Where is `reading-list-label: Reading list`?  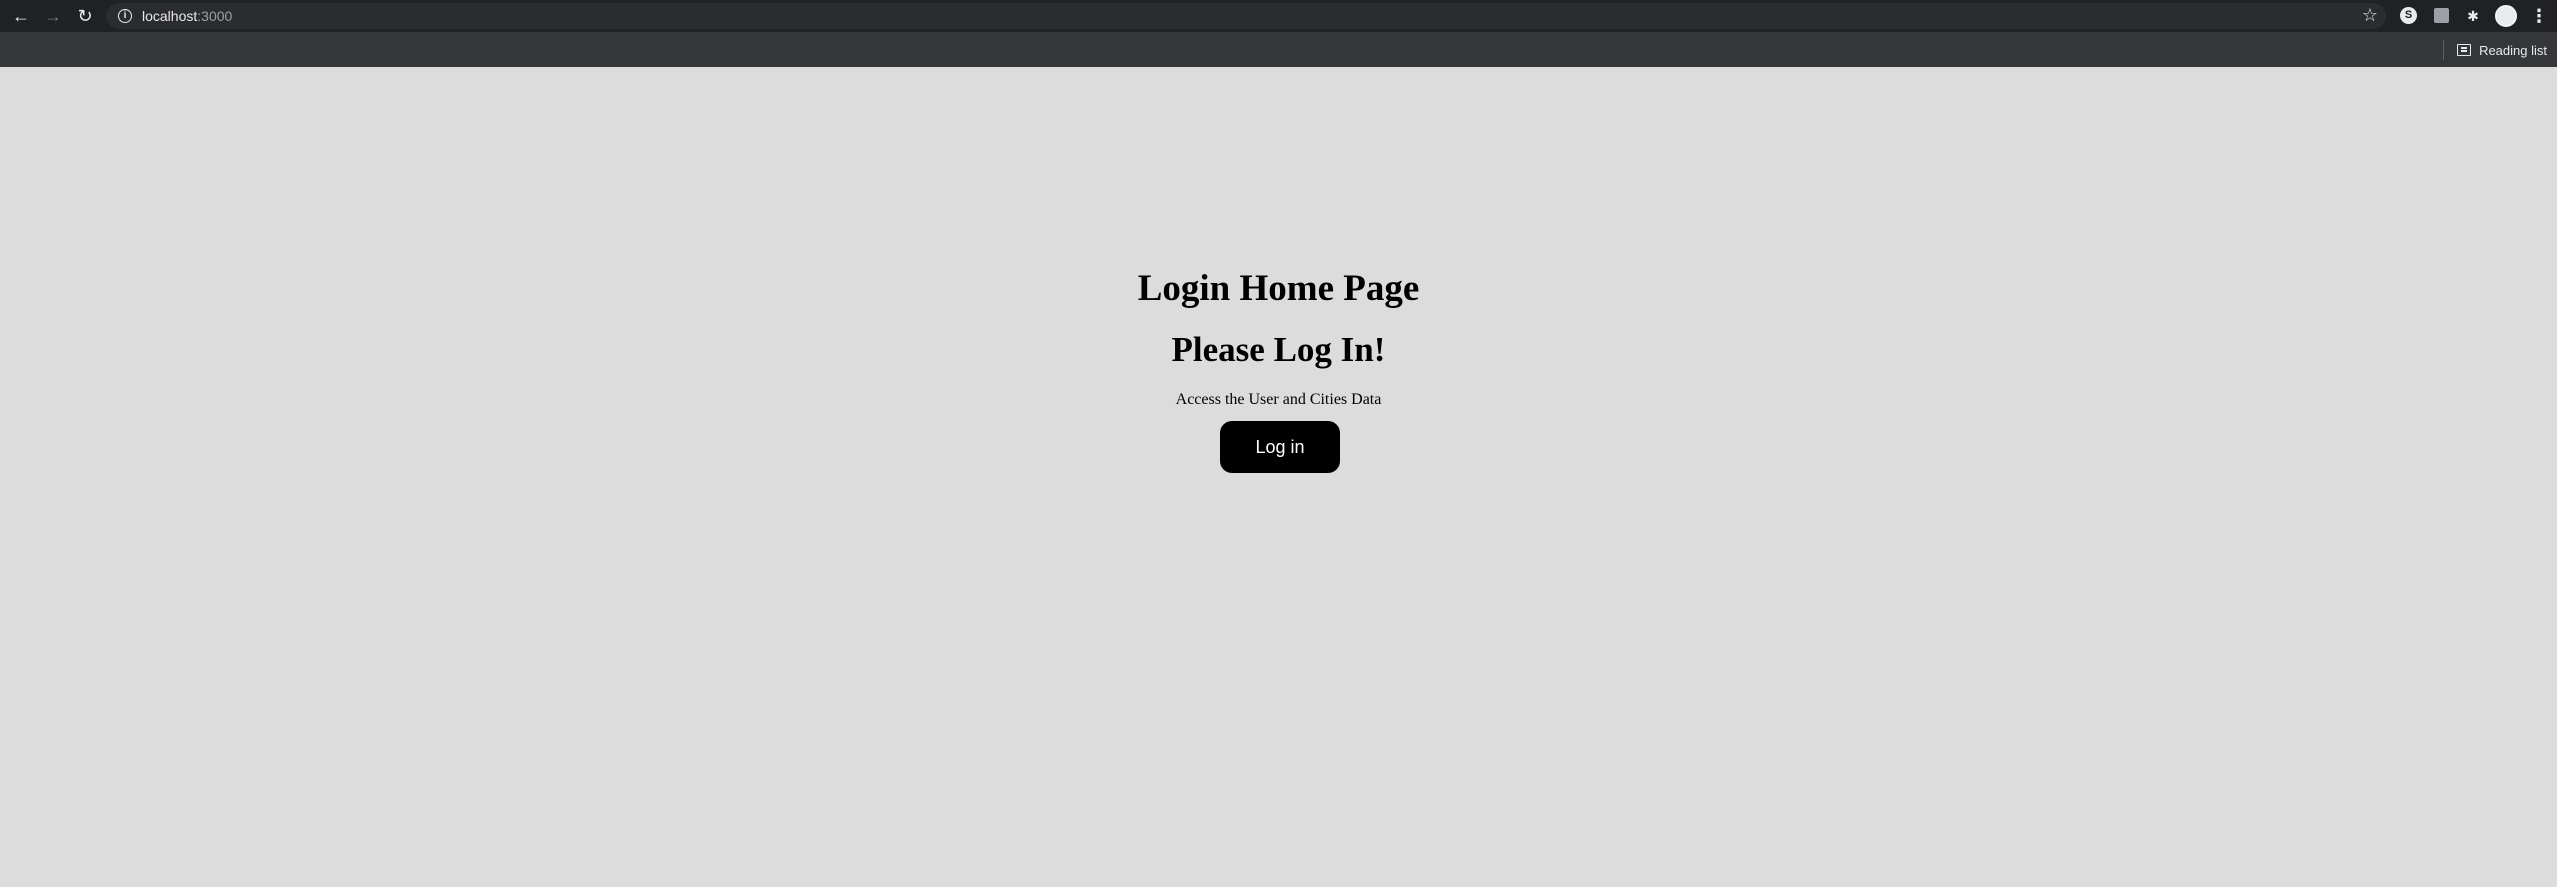 reading-list-label: Reading list is located at coordinates (2513, 50).